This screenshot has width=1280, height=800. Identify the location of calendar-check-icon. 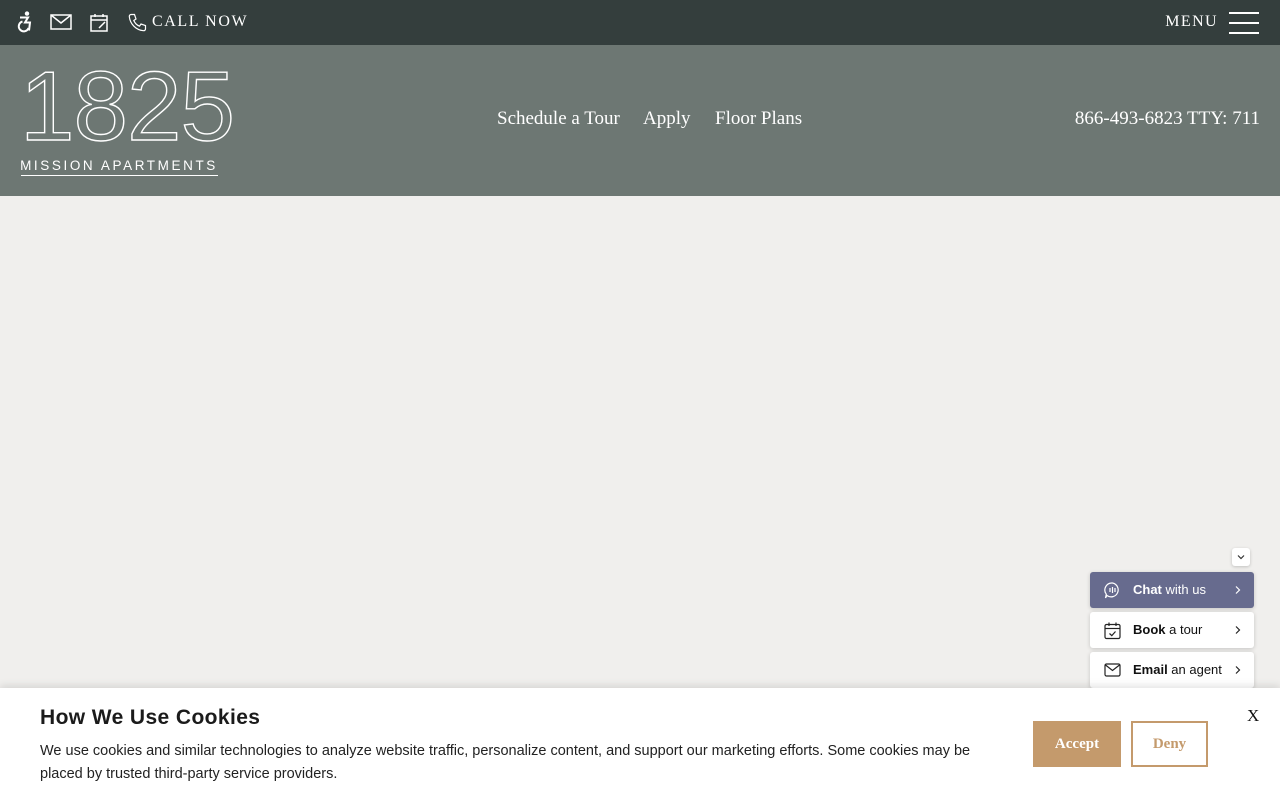
(1112, 631).